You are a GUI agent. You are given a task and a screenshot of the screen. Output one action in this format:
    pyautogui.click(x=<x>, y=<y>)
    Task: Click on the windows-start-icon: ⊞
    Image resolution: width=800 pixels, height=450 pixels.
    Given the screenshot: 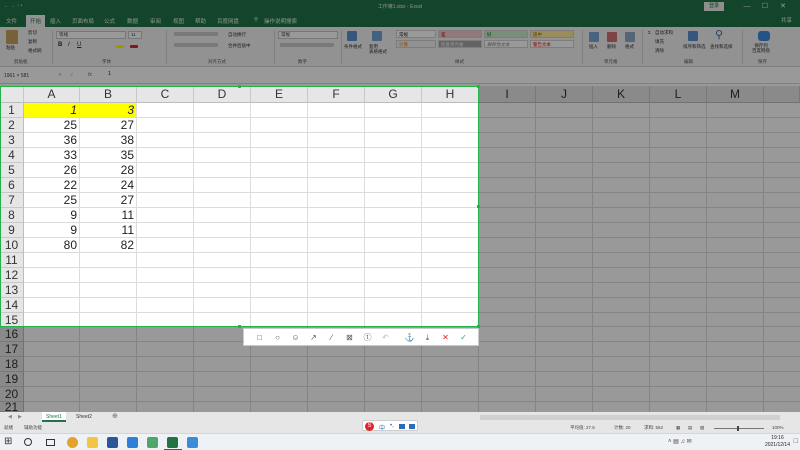 What is the action you would take?
    pyautogui.click(x=8, y=441)
    